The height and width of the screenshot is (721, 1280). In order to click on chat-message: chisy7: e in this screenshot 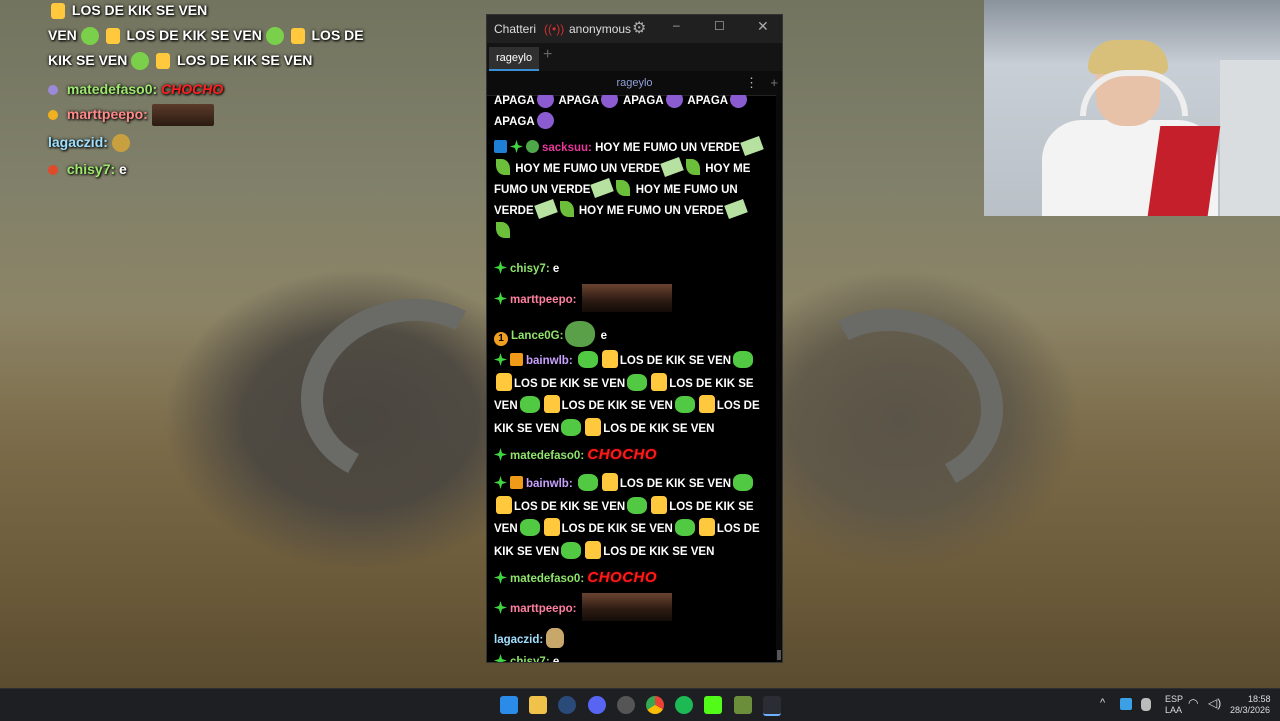, I will do `click(633, 269)`.